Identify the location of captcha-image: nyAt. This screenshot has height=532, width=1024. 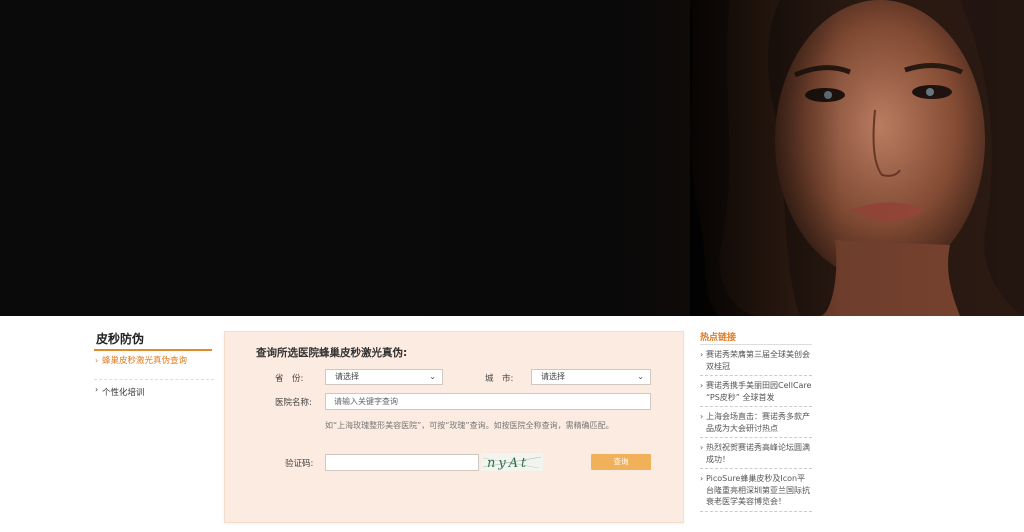
(512, 462).